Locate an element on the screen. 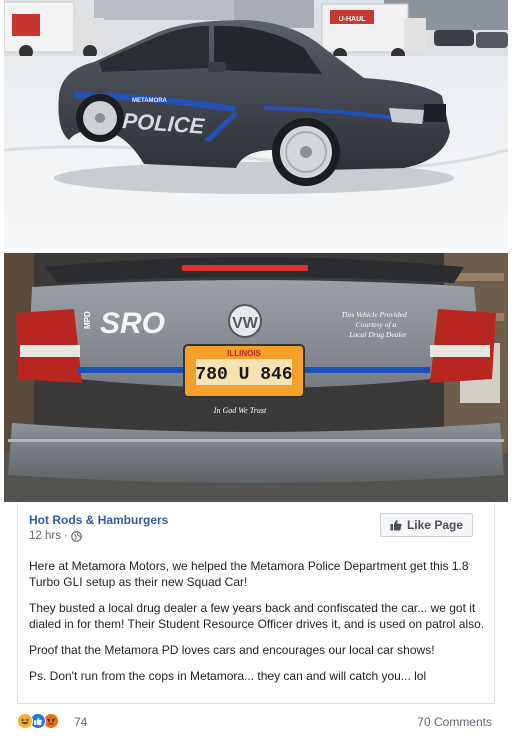  vw-logo: VW is located at coordinates (245, 321).